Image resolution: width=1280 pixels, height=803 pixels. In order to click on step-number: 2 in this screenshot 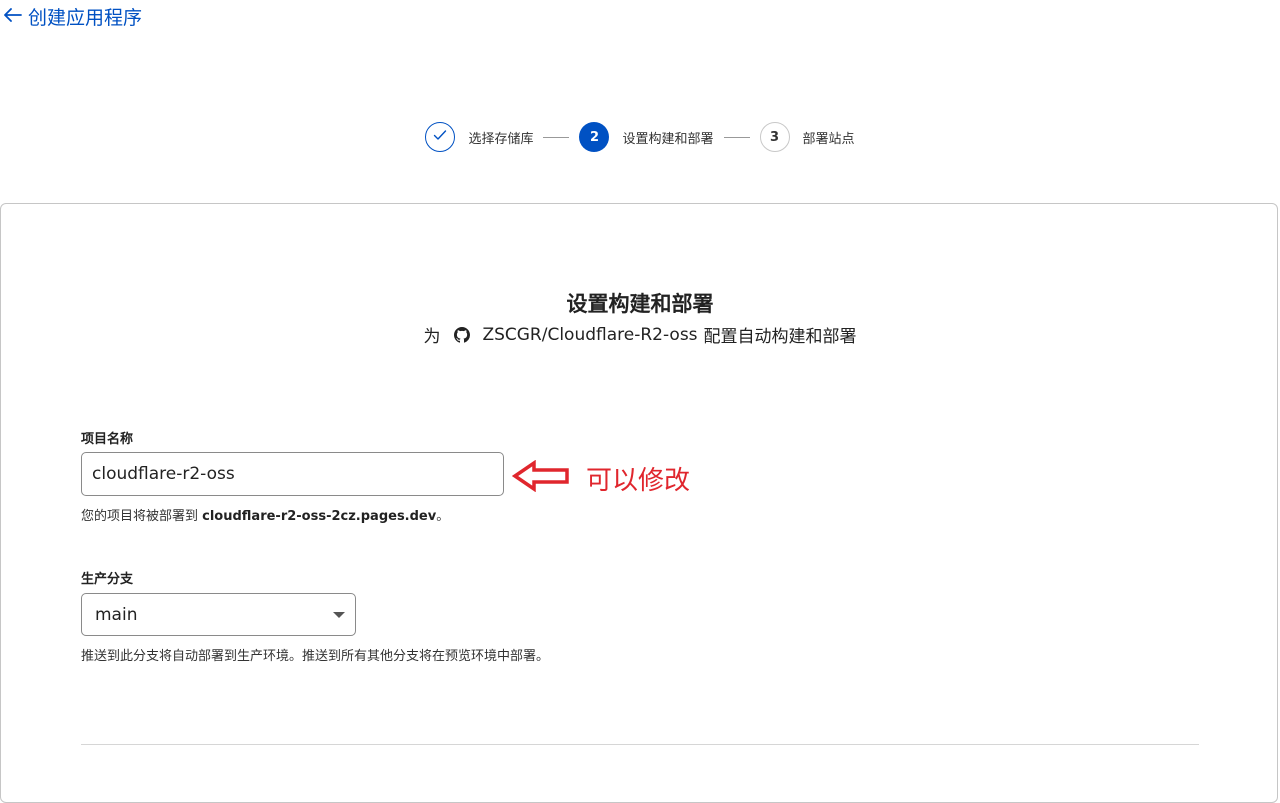, I will do `click(594, 137)`.